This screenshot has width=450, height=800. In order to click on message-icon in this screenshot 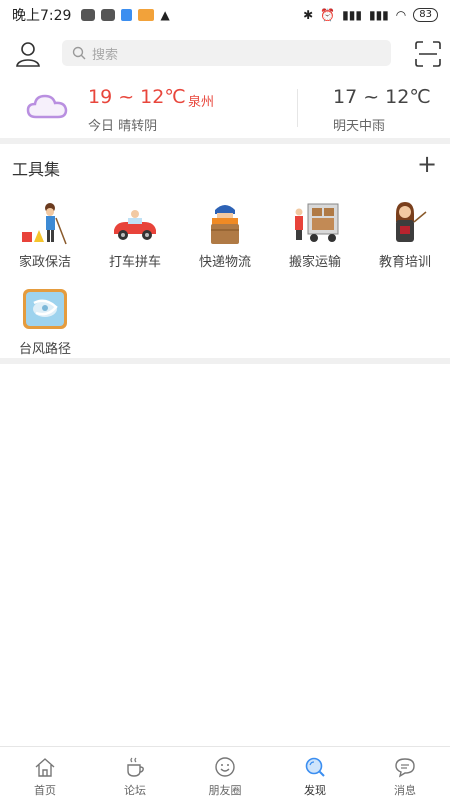, I will do `click(405, 768)`.